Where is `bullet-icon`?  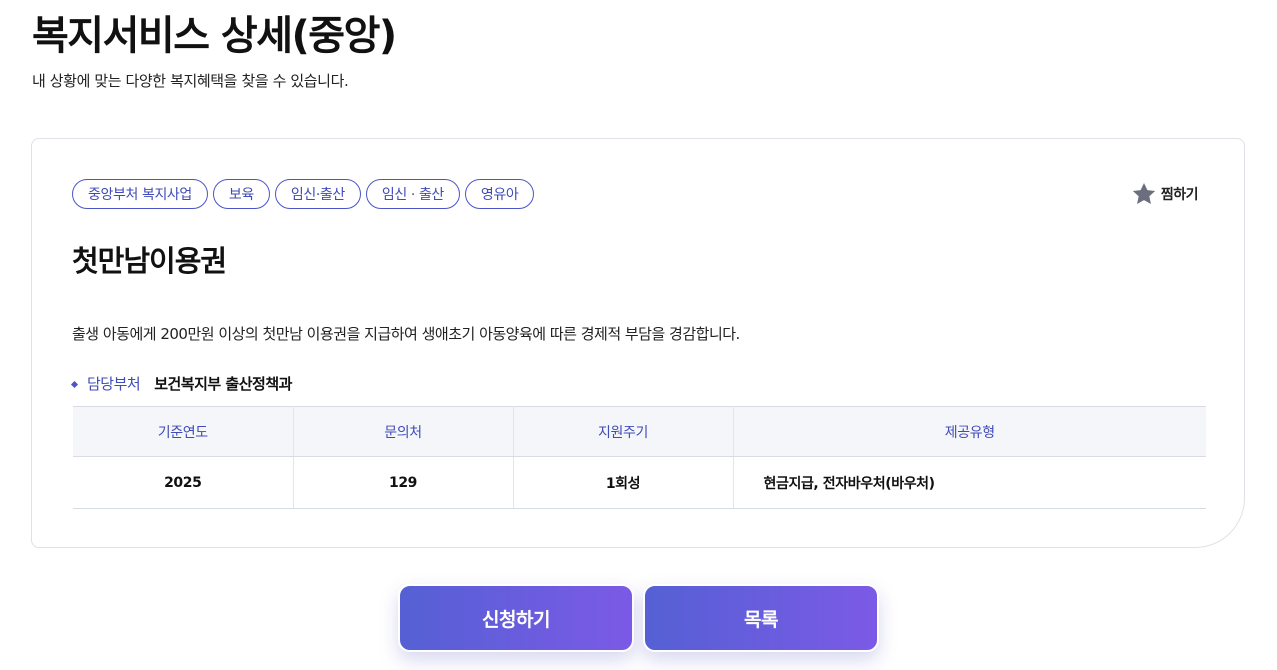
bullet-icon is located at coordinates (74, 384).